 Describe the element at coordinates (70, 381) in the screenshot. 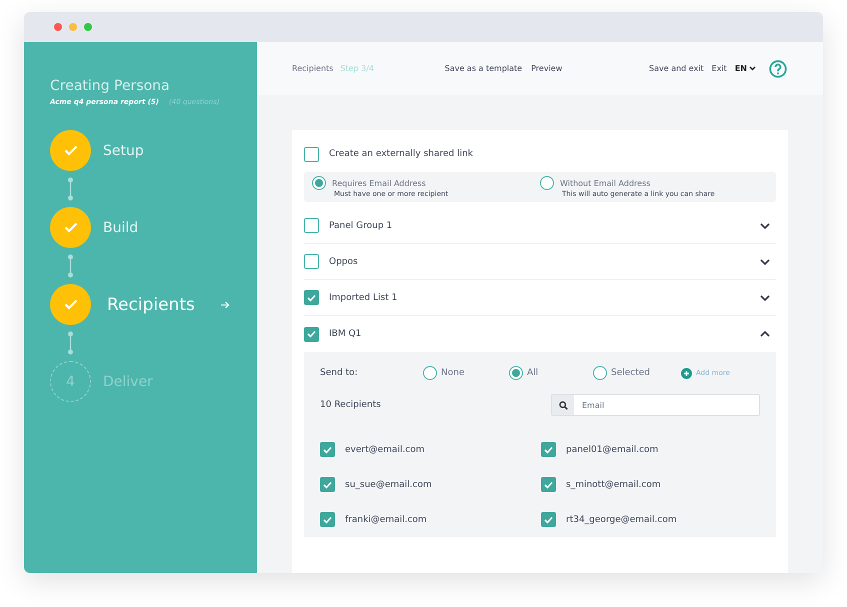

I see `step-number-circle: 4` at that location.